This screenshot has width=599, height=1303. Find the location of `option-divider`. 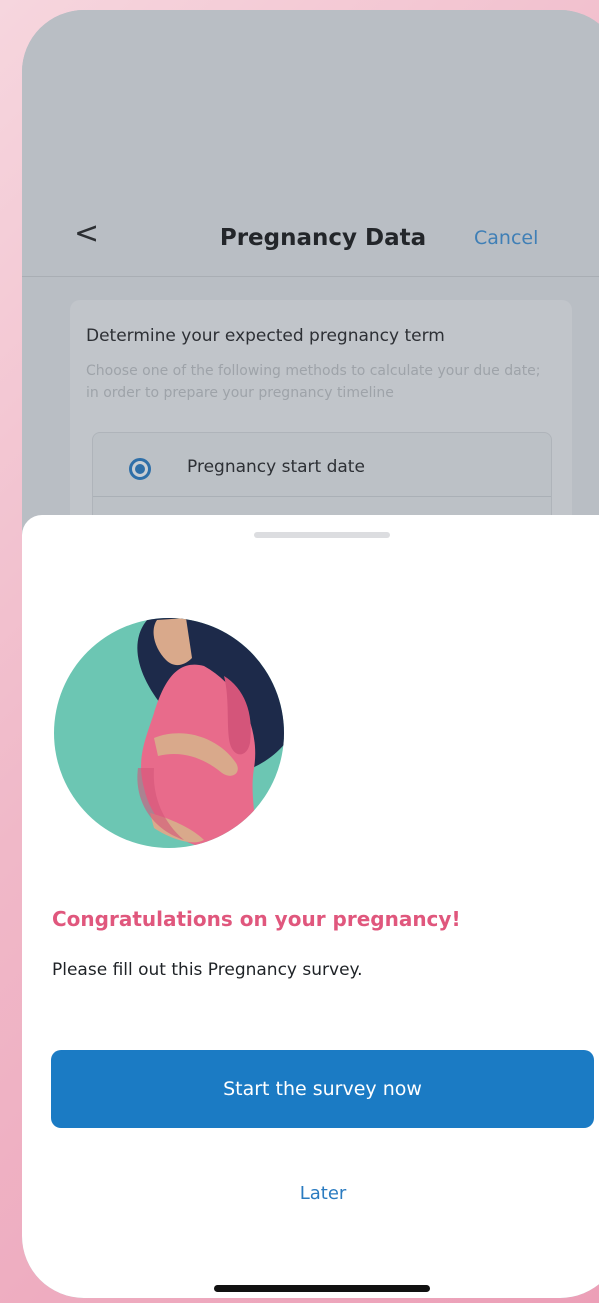

option-divider is located at coordinates (322, 496).